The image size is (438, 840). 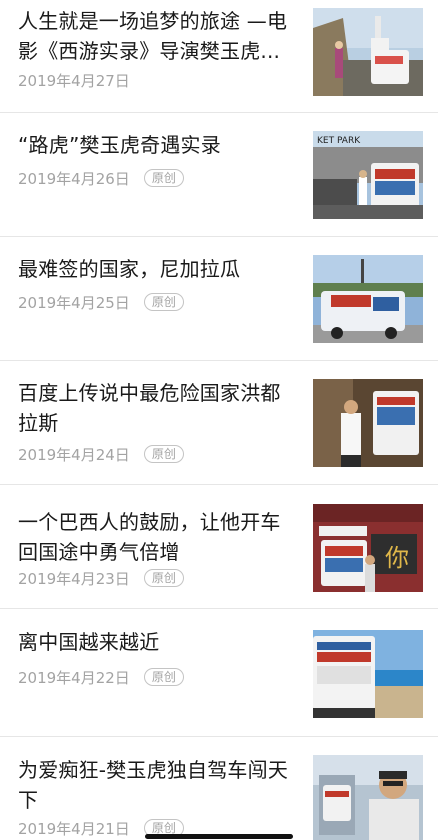 I want to click on article-item: 最难签的国家，尼加拉瓜 2019年4月25日 原创, so click(x=219, y=299).